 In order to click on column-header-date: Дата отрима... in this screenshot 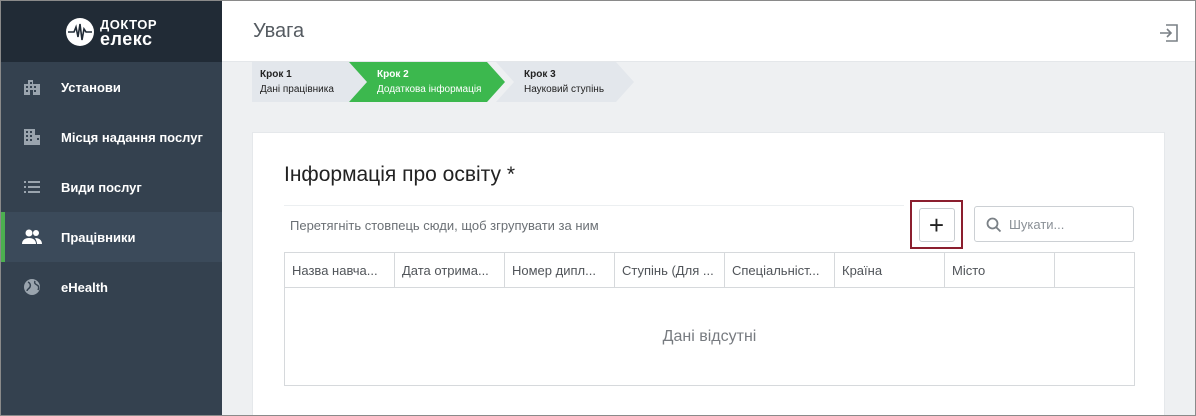, I will do `click(450, 270)`.